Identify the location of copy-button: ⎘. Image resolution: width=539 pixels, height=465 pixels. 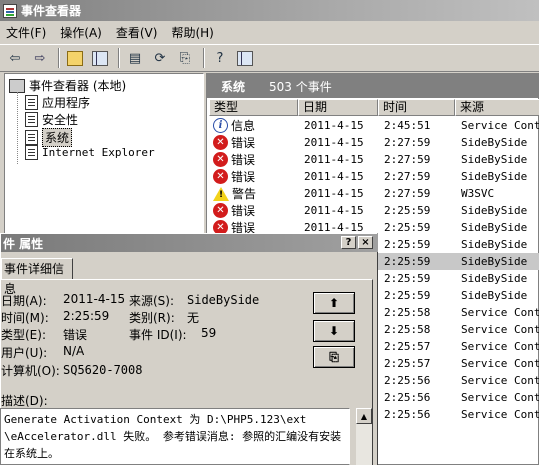
(334, 357).